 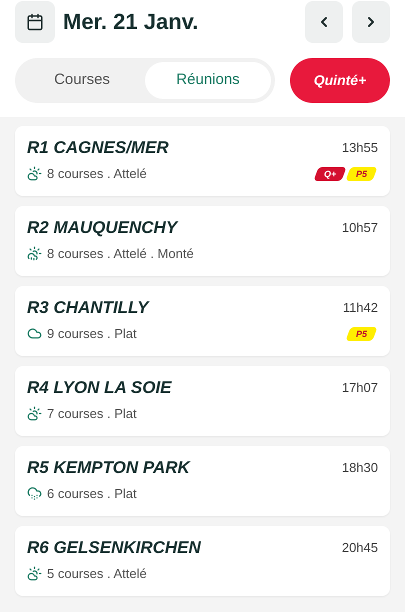 I want to click on meeting-info: 8 courses . Attelé, so click(x=97, y=174).